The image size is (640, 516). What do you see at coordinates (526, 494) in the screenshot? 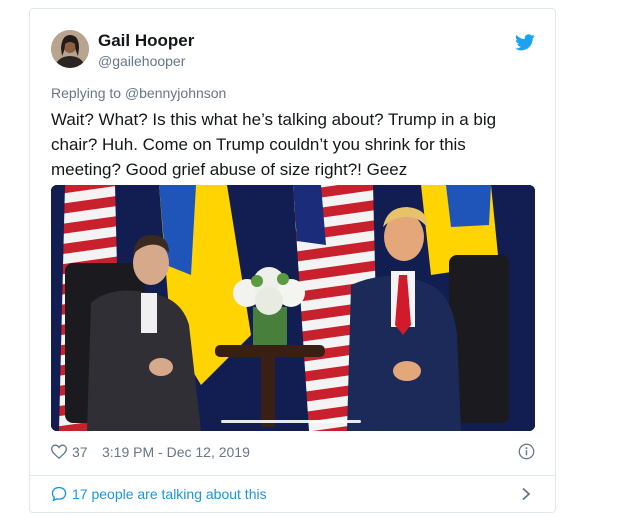
I see `chevron-right-icon` at bounding box center [526, 494].